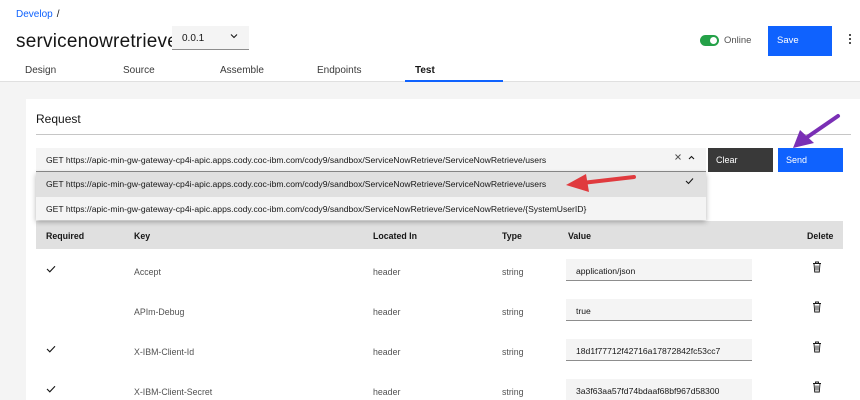 The width and height of the screenshot is (860, 400). I want to click on toggle-knob, so click(713, 40).